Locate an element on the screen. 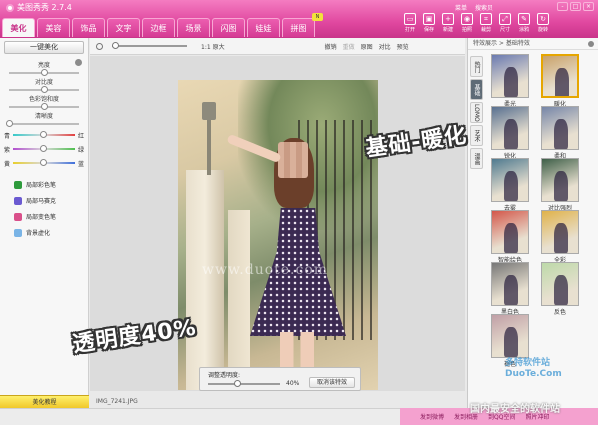 This screenshot has width=598, height=425. tab-frame: 边框 is located at coordinates (158, 27).